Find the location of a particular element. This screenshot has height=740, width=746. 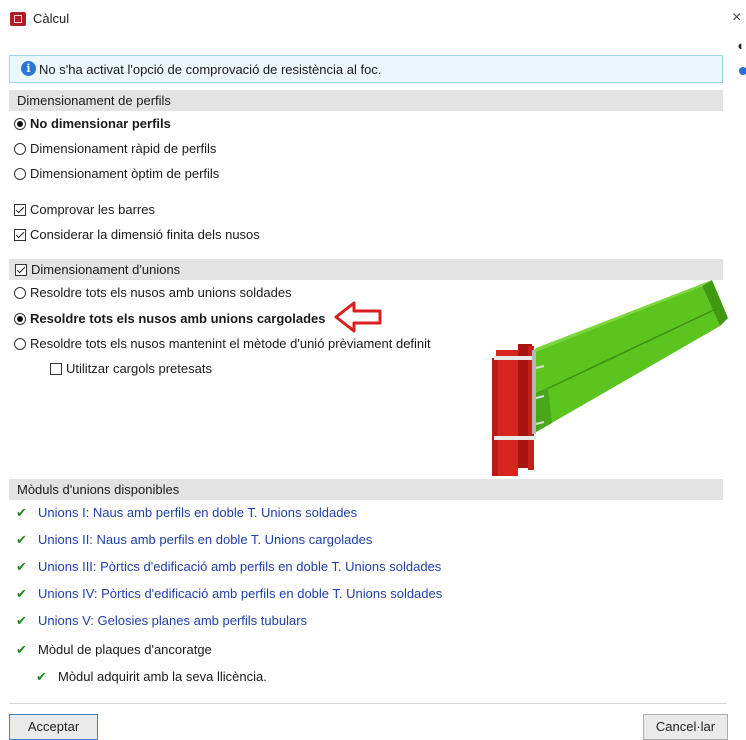

side-tool-icon: ◖ is located at coordinates (740, 45).